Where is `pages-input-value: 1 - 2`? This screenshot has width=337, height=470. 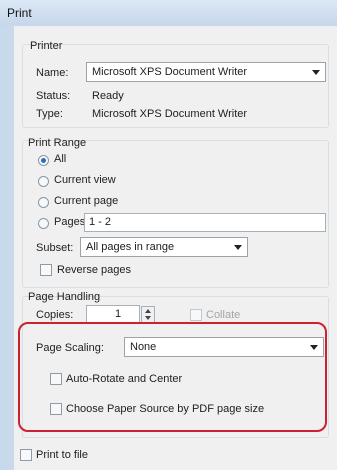 pages-input-value: 1 - 2 is located at coordinates (100, 222).